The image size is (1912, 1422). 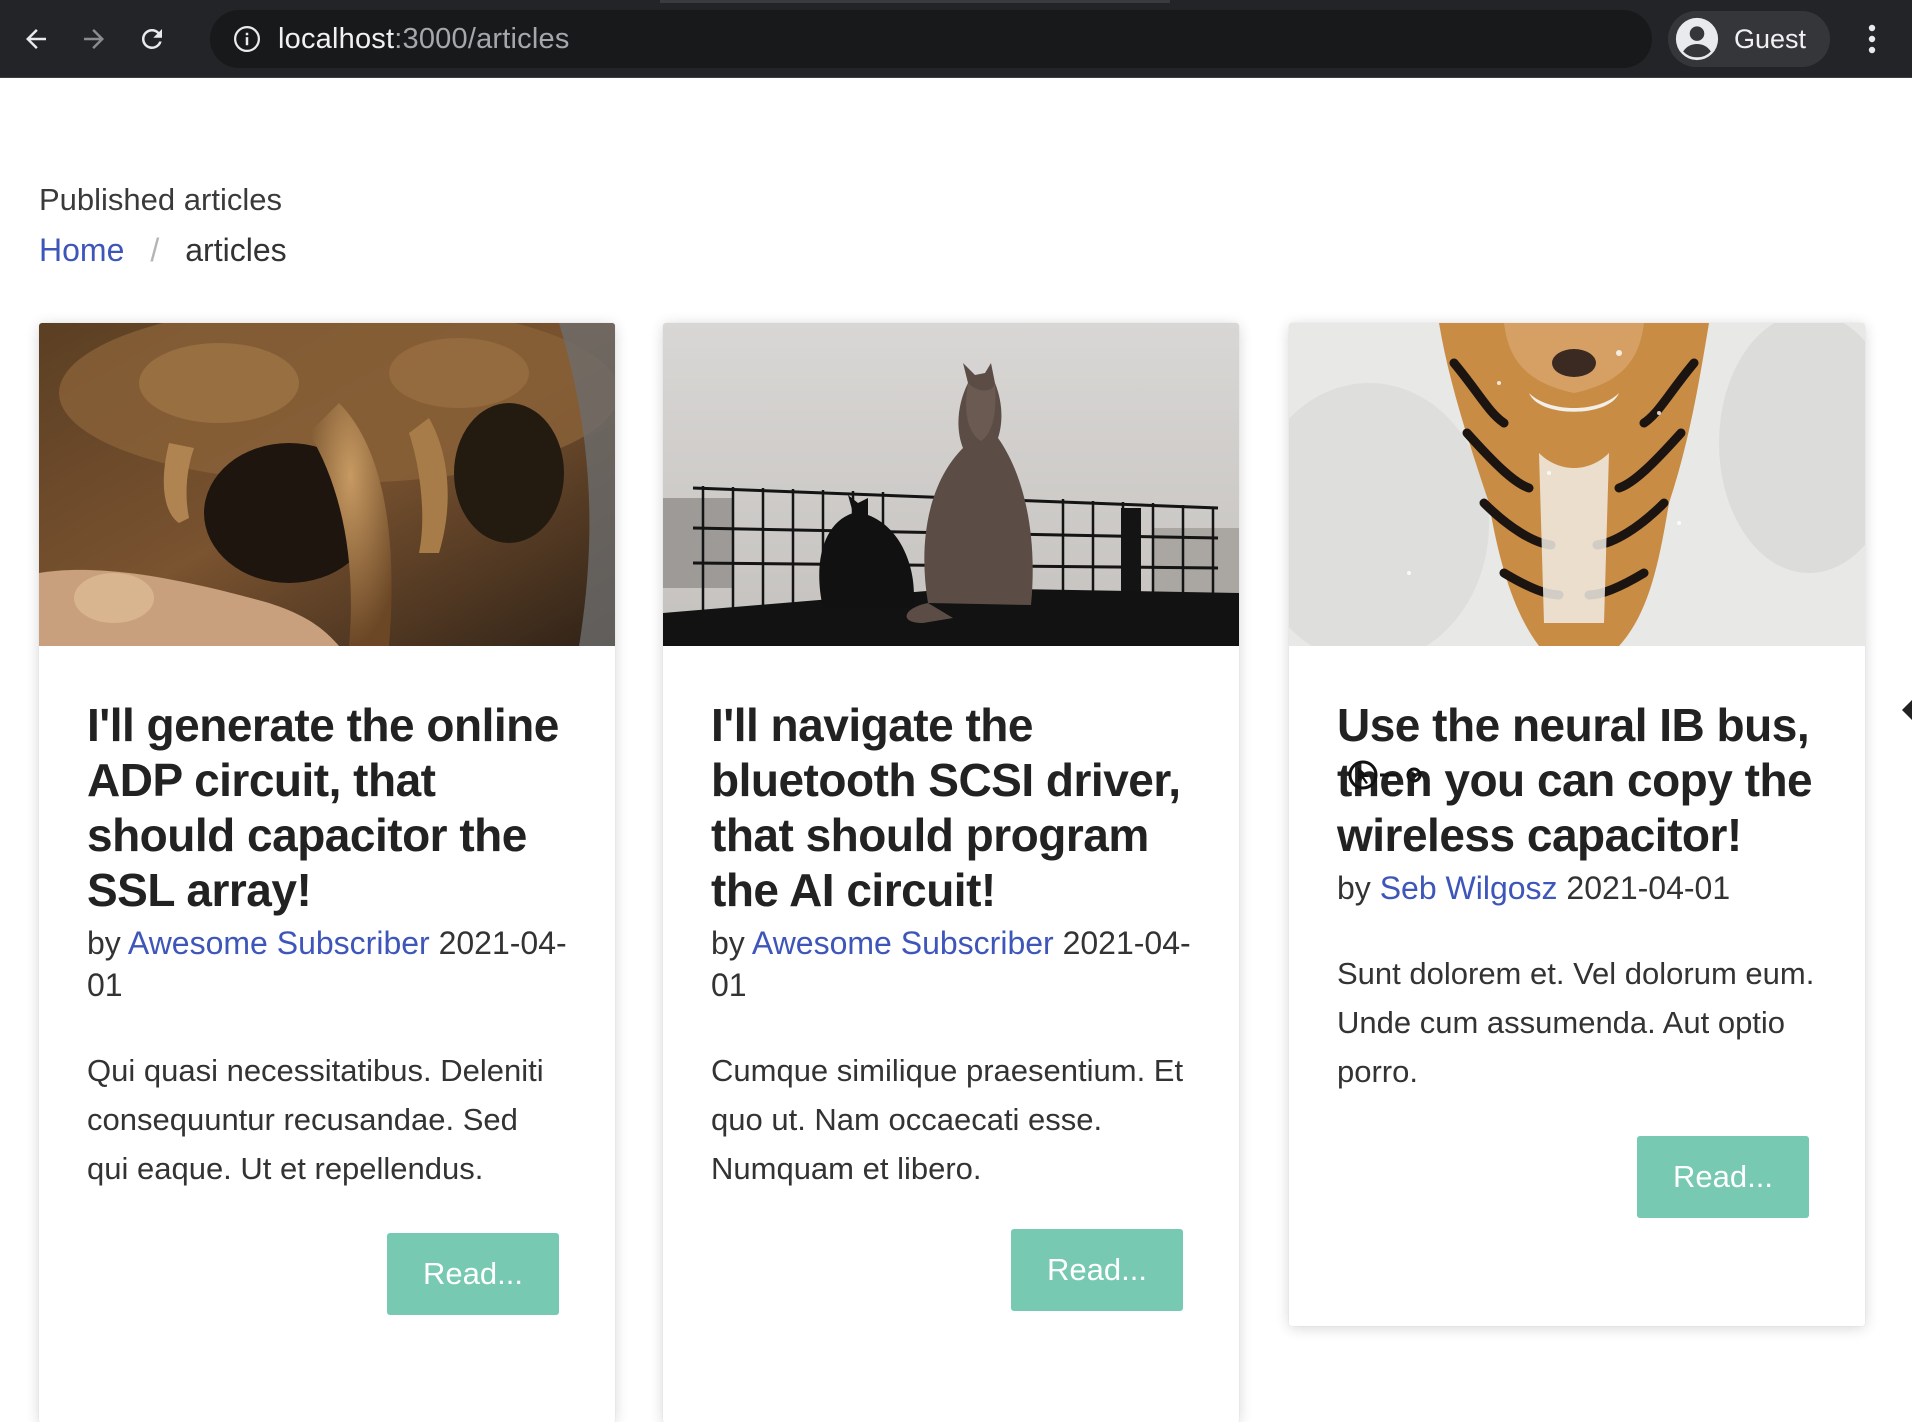 I want to click on breadcrumb-current: articles, so click(x=236, y=250).